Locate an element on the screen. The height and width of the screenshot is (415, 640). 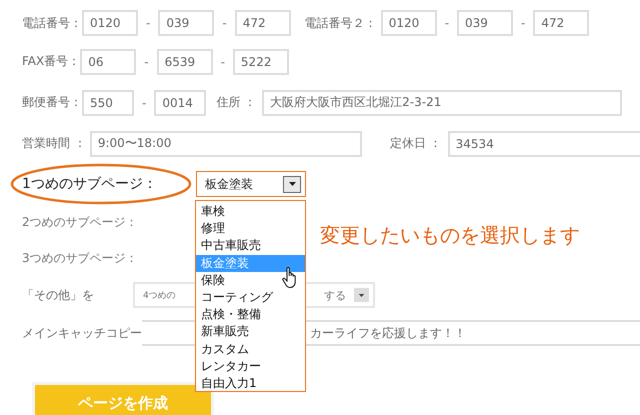
field-label: 住所 ： is located at coordinates (236, 102).